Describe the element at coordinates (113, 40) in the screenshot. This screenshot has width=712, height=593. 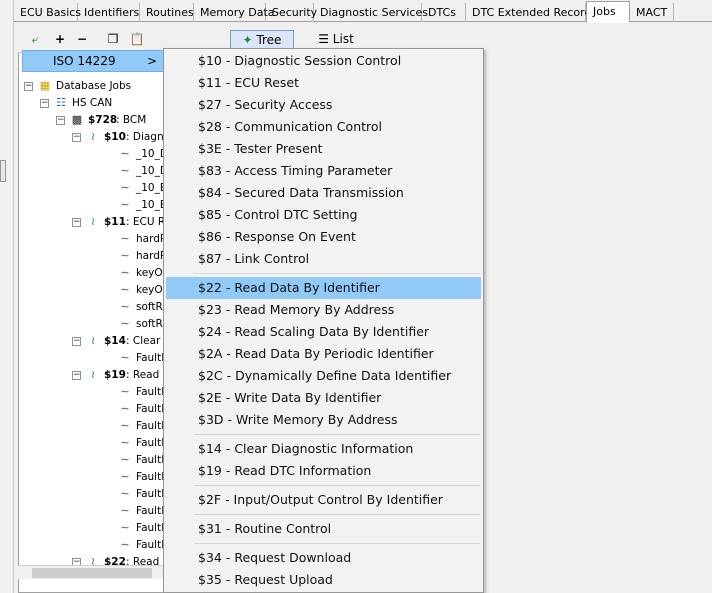
I see `copy-icon: ❐` at that location.